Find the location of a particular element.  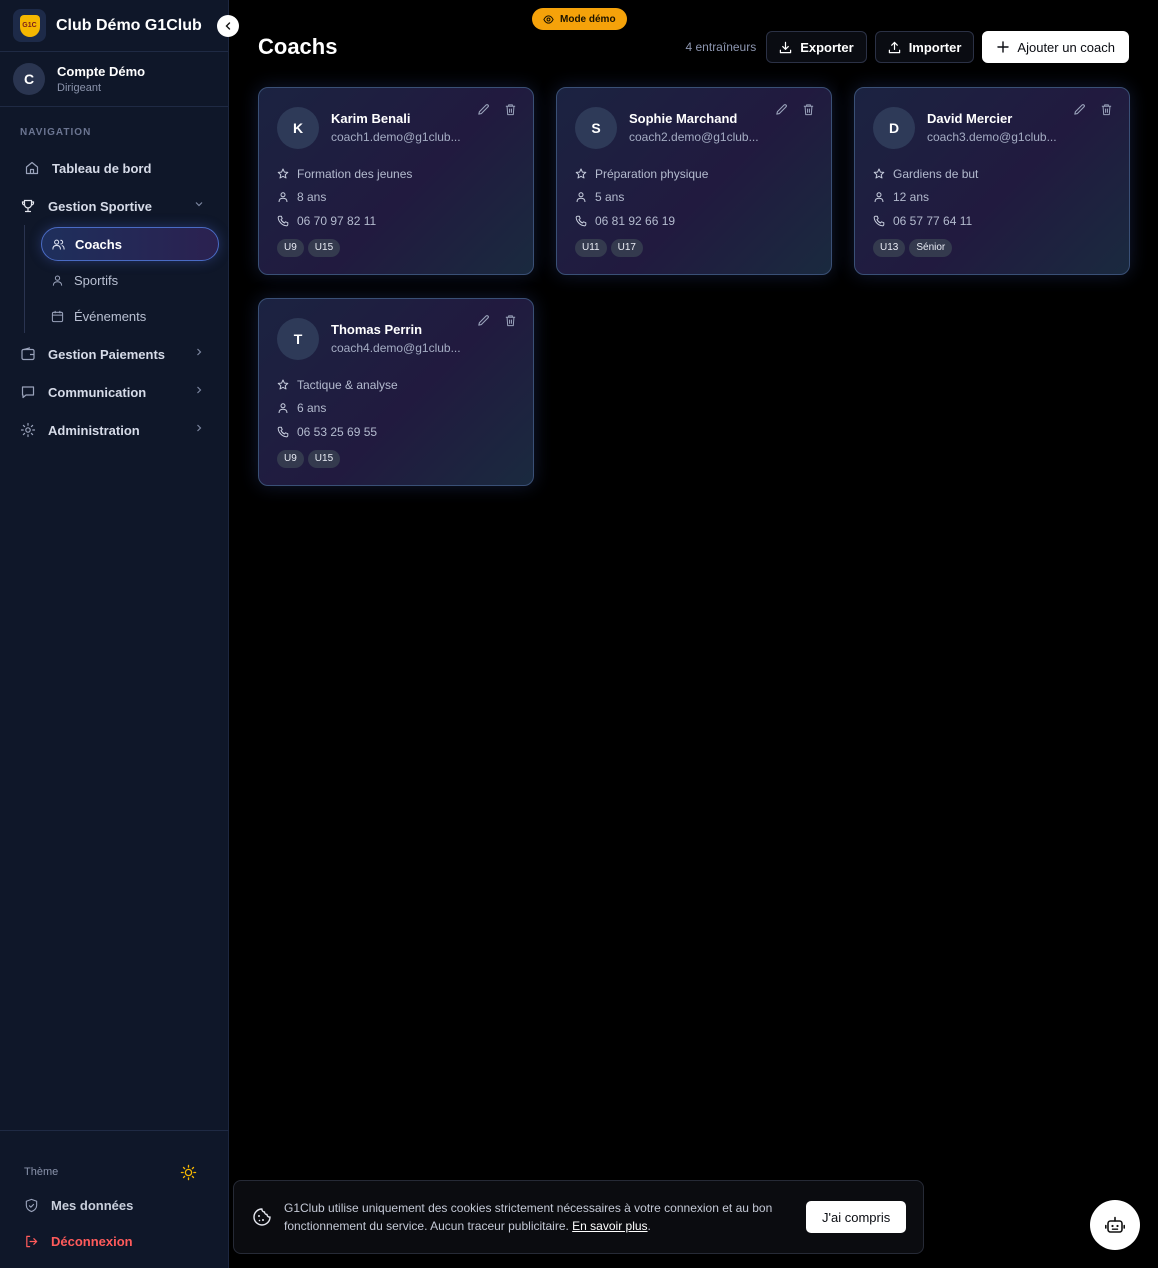

team-tag: U13 is located at coordinates (889, 247).